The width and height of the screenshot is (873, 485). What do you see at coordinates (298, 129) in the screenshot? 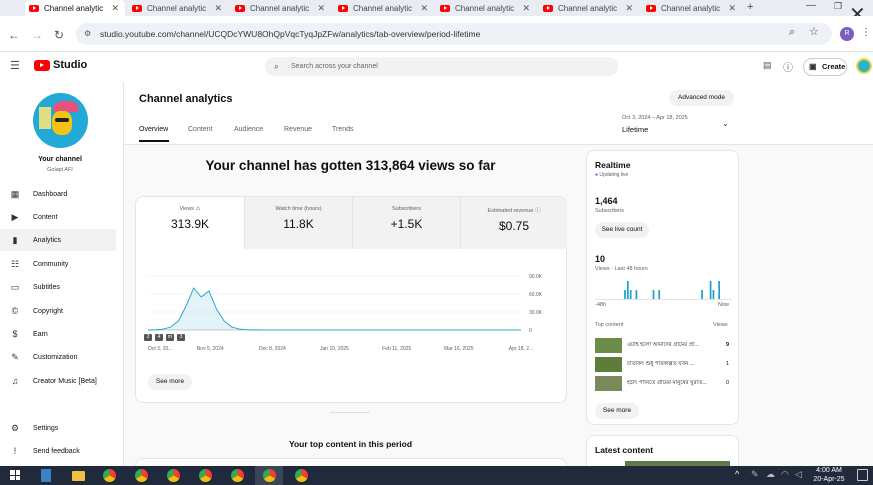
I see `tab-revenue: Revenue` at bounding box center [298, 129].